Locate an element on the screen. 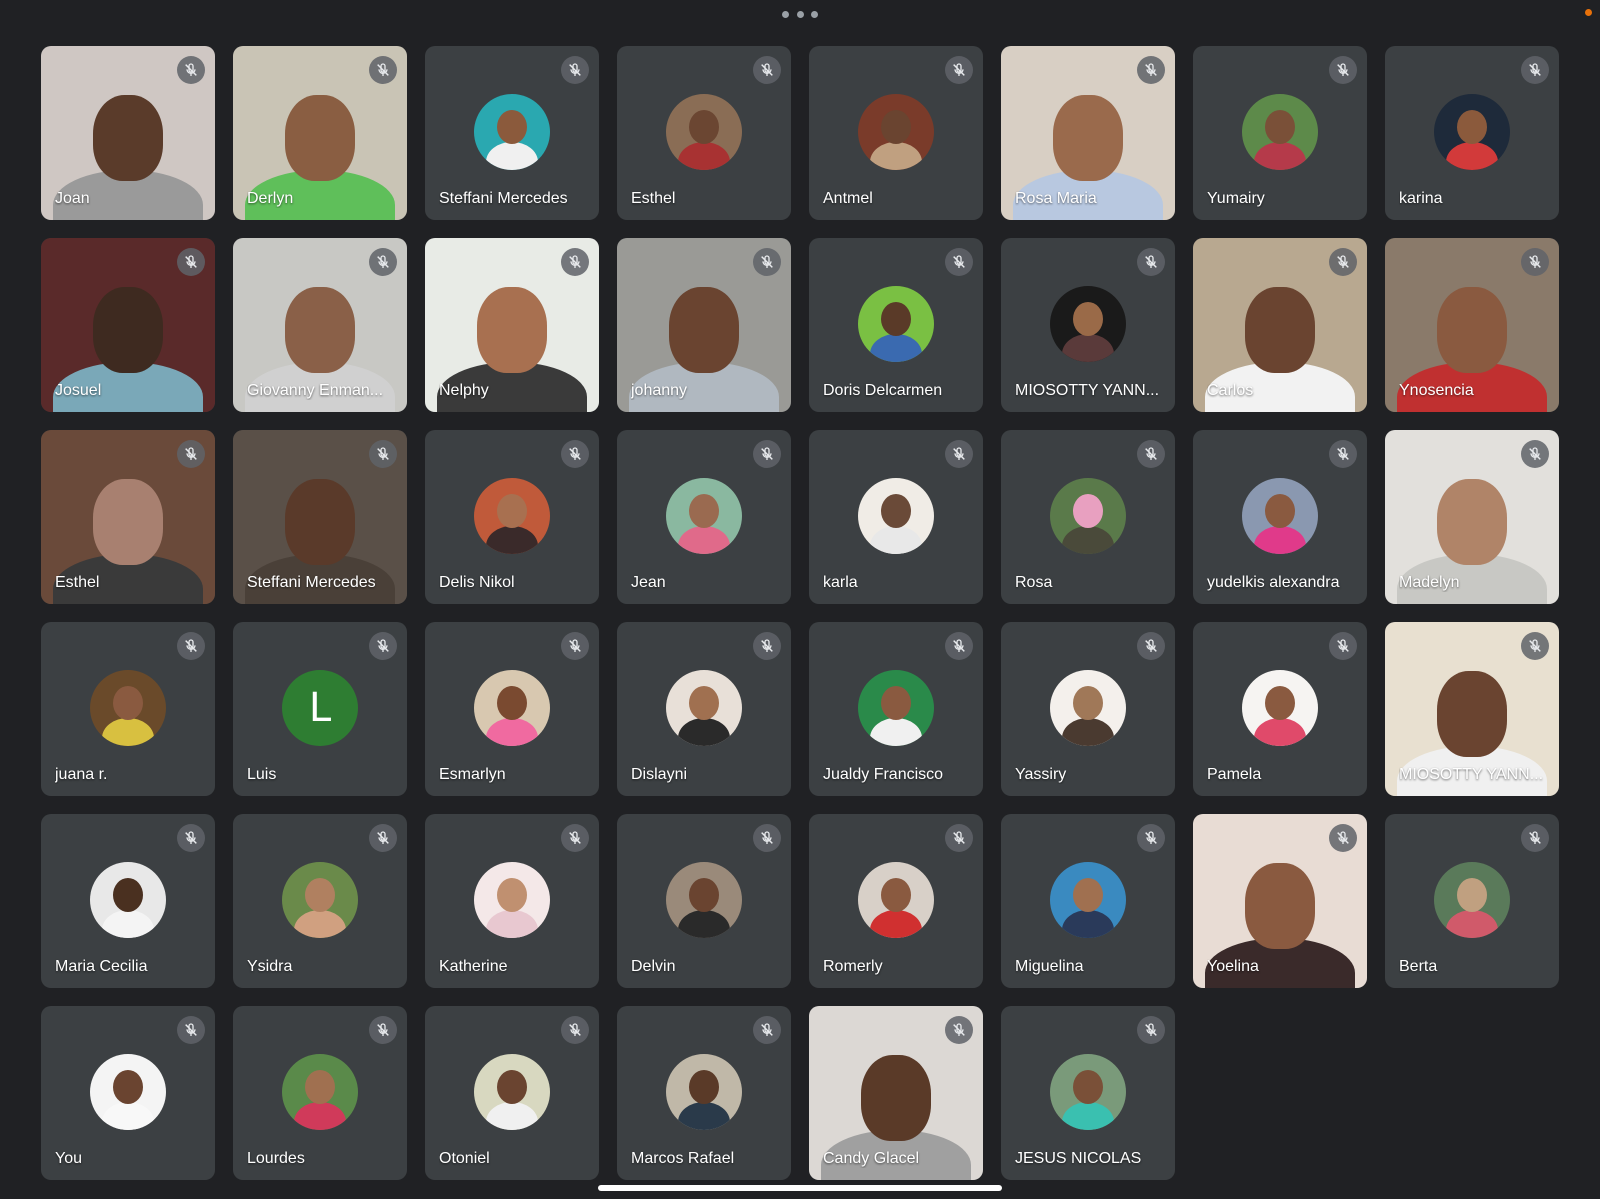  participant-tile: Yassiry is located at coordinates (1088, 709).